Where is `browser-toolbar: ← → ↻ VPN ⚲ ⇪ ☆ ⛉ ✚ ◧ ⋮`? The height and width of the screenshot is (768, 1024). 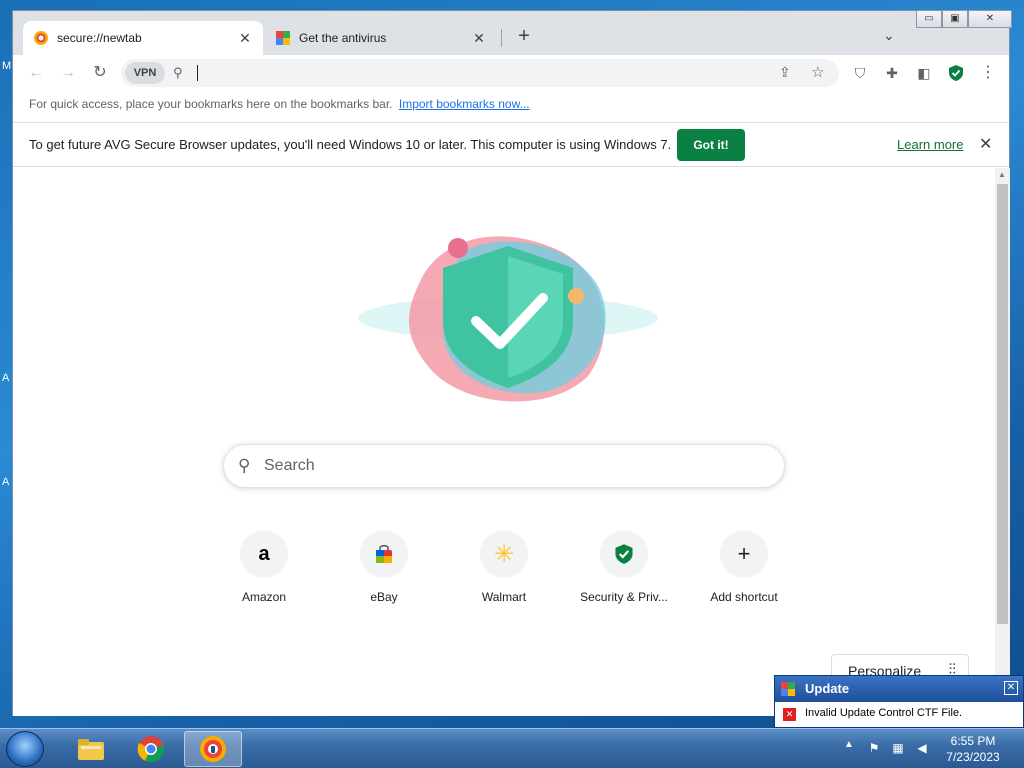 browser-toolbar: ← → ↻ VPN ⚲ ⇪ ☆ ⛉ ✚ ◧ ⋮ is located at coordinates (511, 73).